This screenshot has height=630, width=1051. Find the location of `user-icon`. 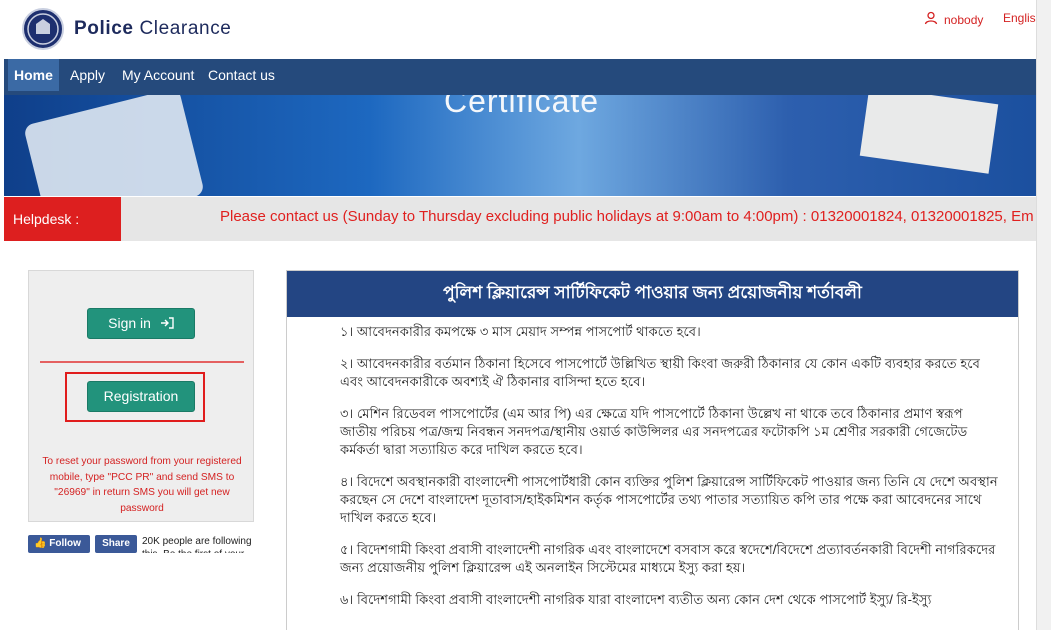

user-icon is located at coordinates (931, 19).